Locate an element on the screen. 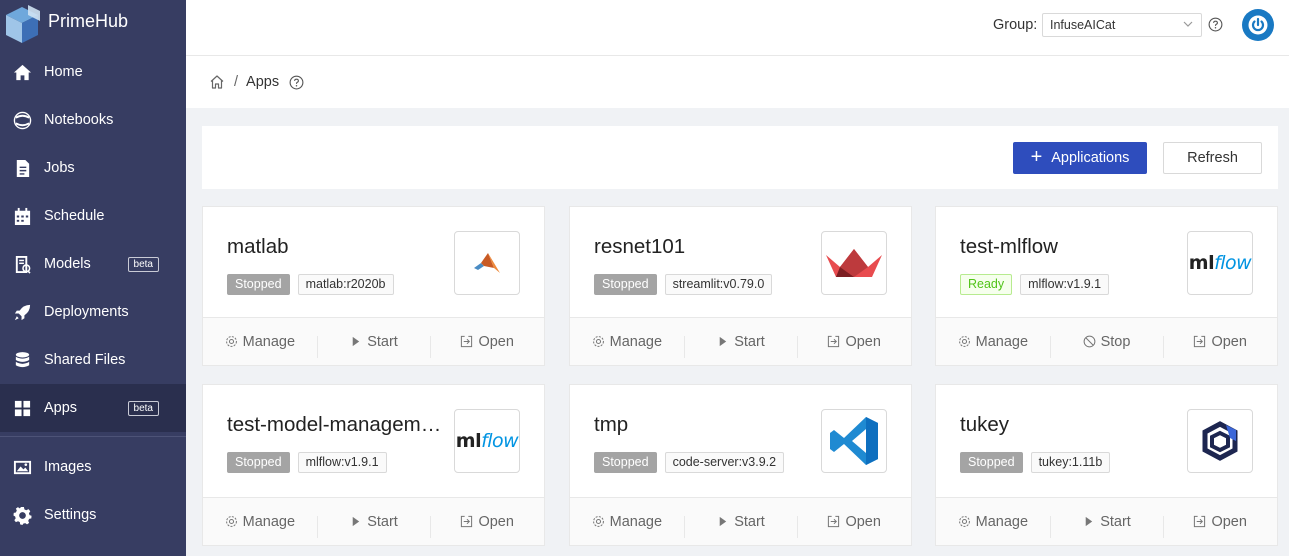  sidebar-item-label: Apps is located at coordinates (61, 408).